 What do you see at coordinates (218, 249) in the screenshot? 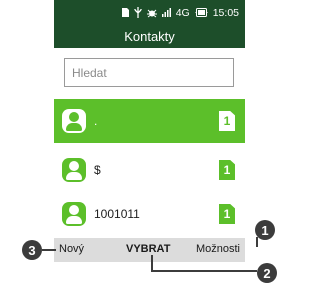
I see `softkey-right-options: Možnosti` at bounding box center [218, 249].